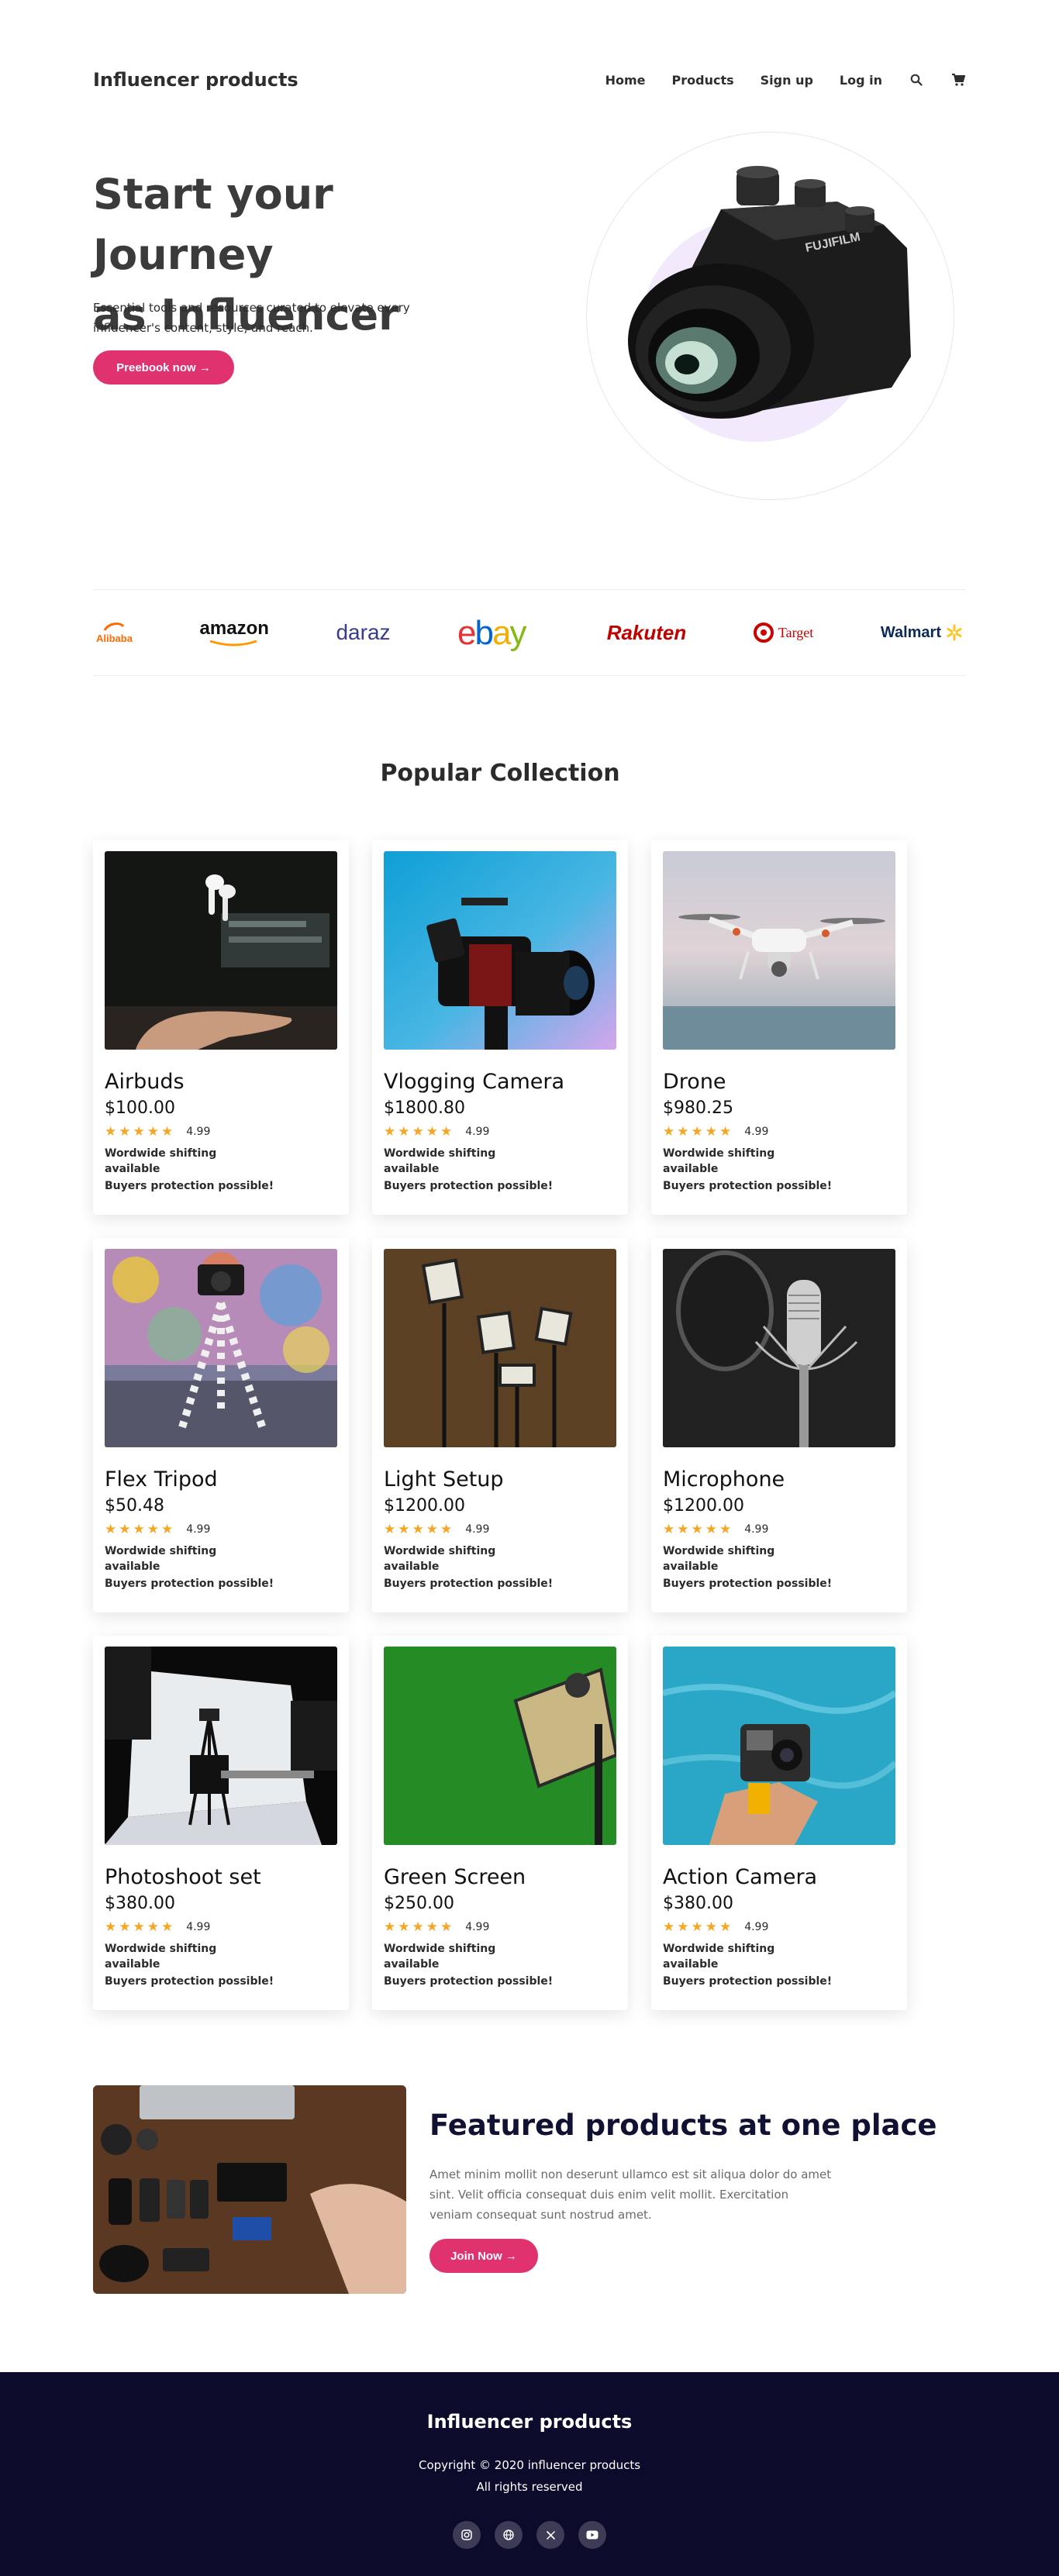 This screenshot has height=2576, width=1059. I want to click on walmart-logo: Walmart, so click(922, 633).